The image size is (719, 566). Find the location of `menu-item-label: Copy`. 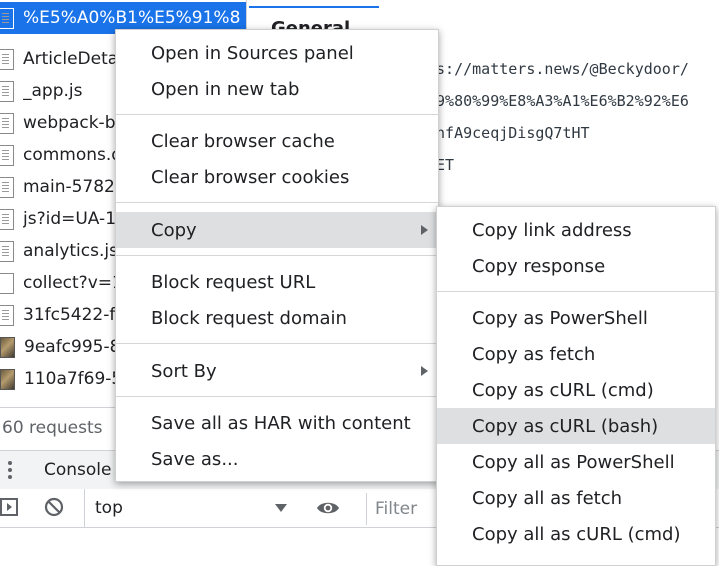

menu-item-label: Copy is located at coordinates (174, 230).